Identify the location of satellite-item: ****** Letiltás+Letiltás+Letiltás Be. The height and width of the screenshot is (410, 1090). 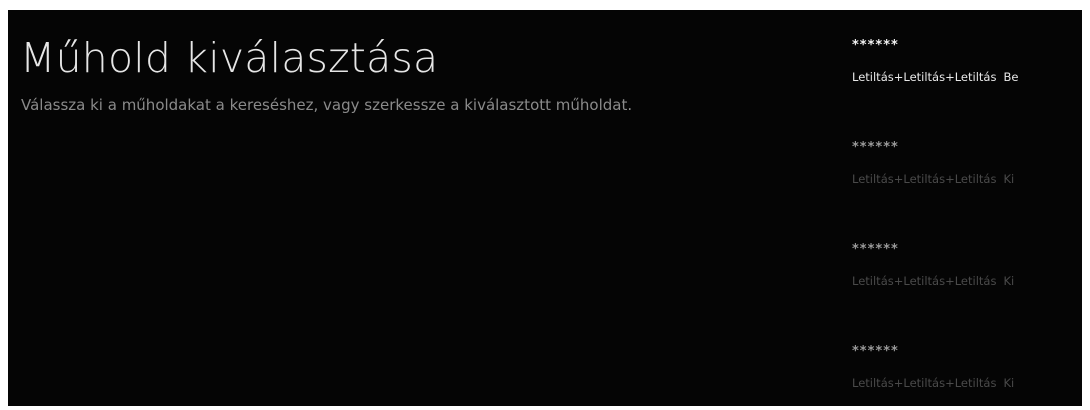
(964, 68).